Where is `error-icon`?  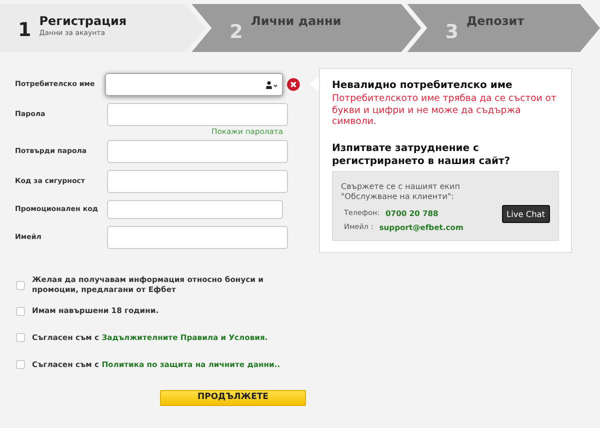 error-icon is located at coordinates (293, 84).